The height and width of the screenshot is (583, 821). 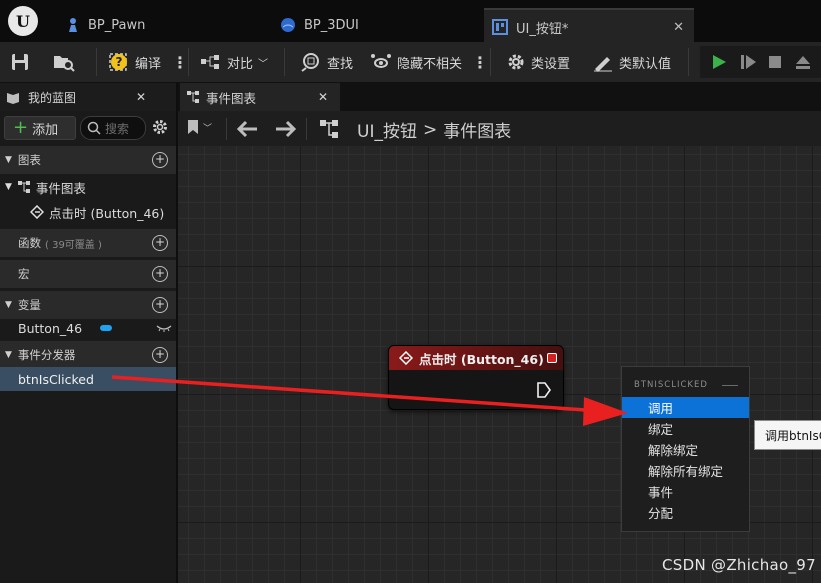 I want to click on hide-unrelated-button: 隐藏不相关, so click(x=416, y=62).